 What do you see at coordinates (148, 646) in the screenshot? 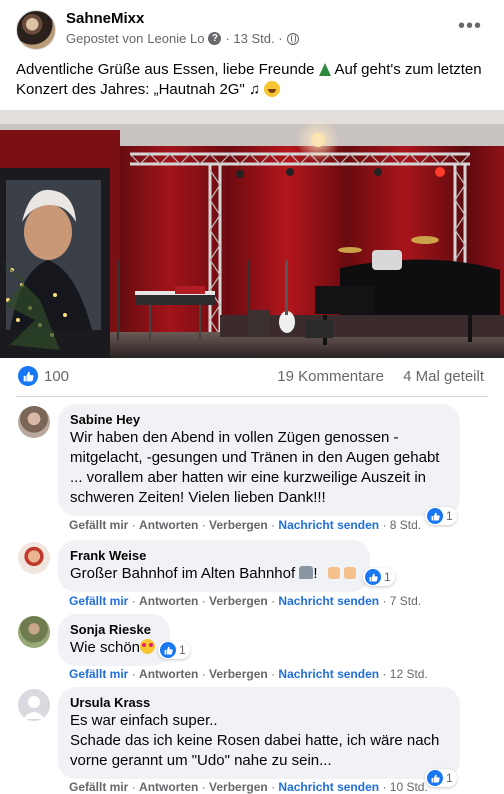
I see `heart-eyes-icon` at bounding box center [148, 646].